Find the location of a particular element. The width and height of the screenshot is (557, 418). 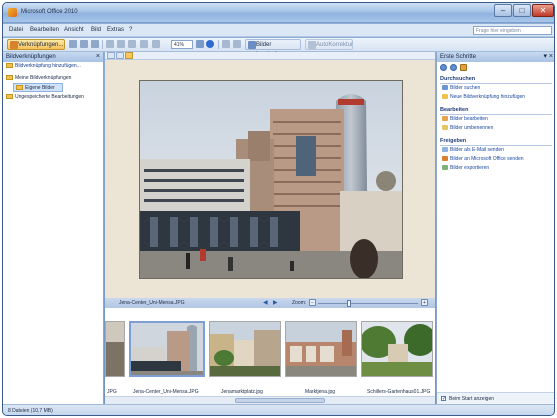

zoom-in-icon: + is located at coordinates (424, 302).